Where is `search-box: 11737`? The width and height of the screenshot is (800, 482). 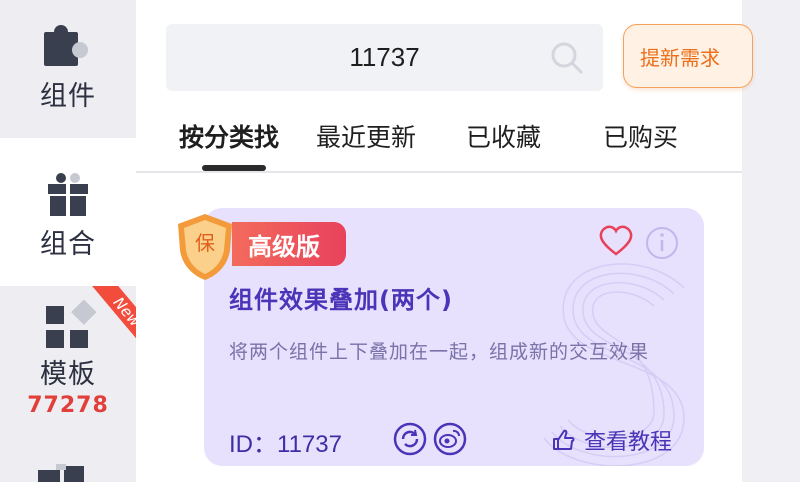
search-box: 11737 is located at coordinates (384, 57).